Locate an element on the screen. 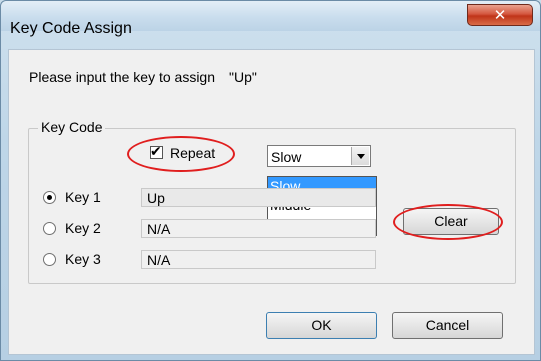 The width and height of the screenshot is (541, 361). radio-dot-icon is located at coordinates (49, 197).